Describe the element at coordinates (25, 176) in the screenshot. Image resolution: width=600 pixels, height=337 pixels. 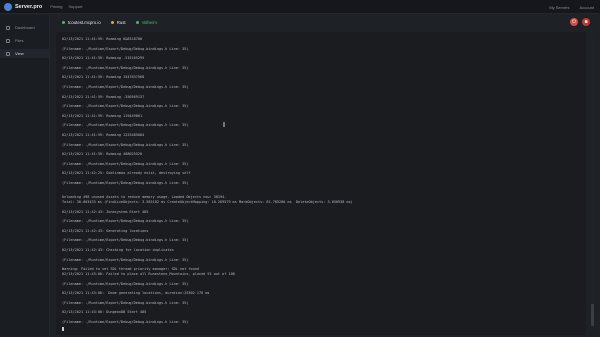
I see `sidebar: Dashboard Files View` at that location.